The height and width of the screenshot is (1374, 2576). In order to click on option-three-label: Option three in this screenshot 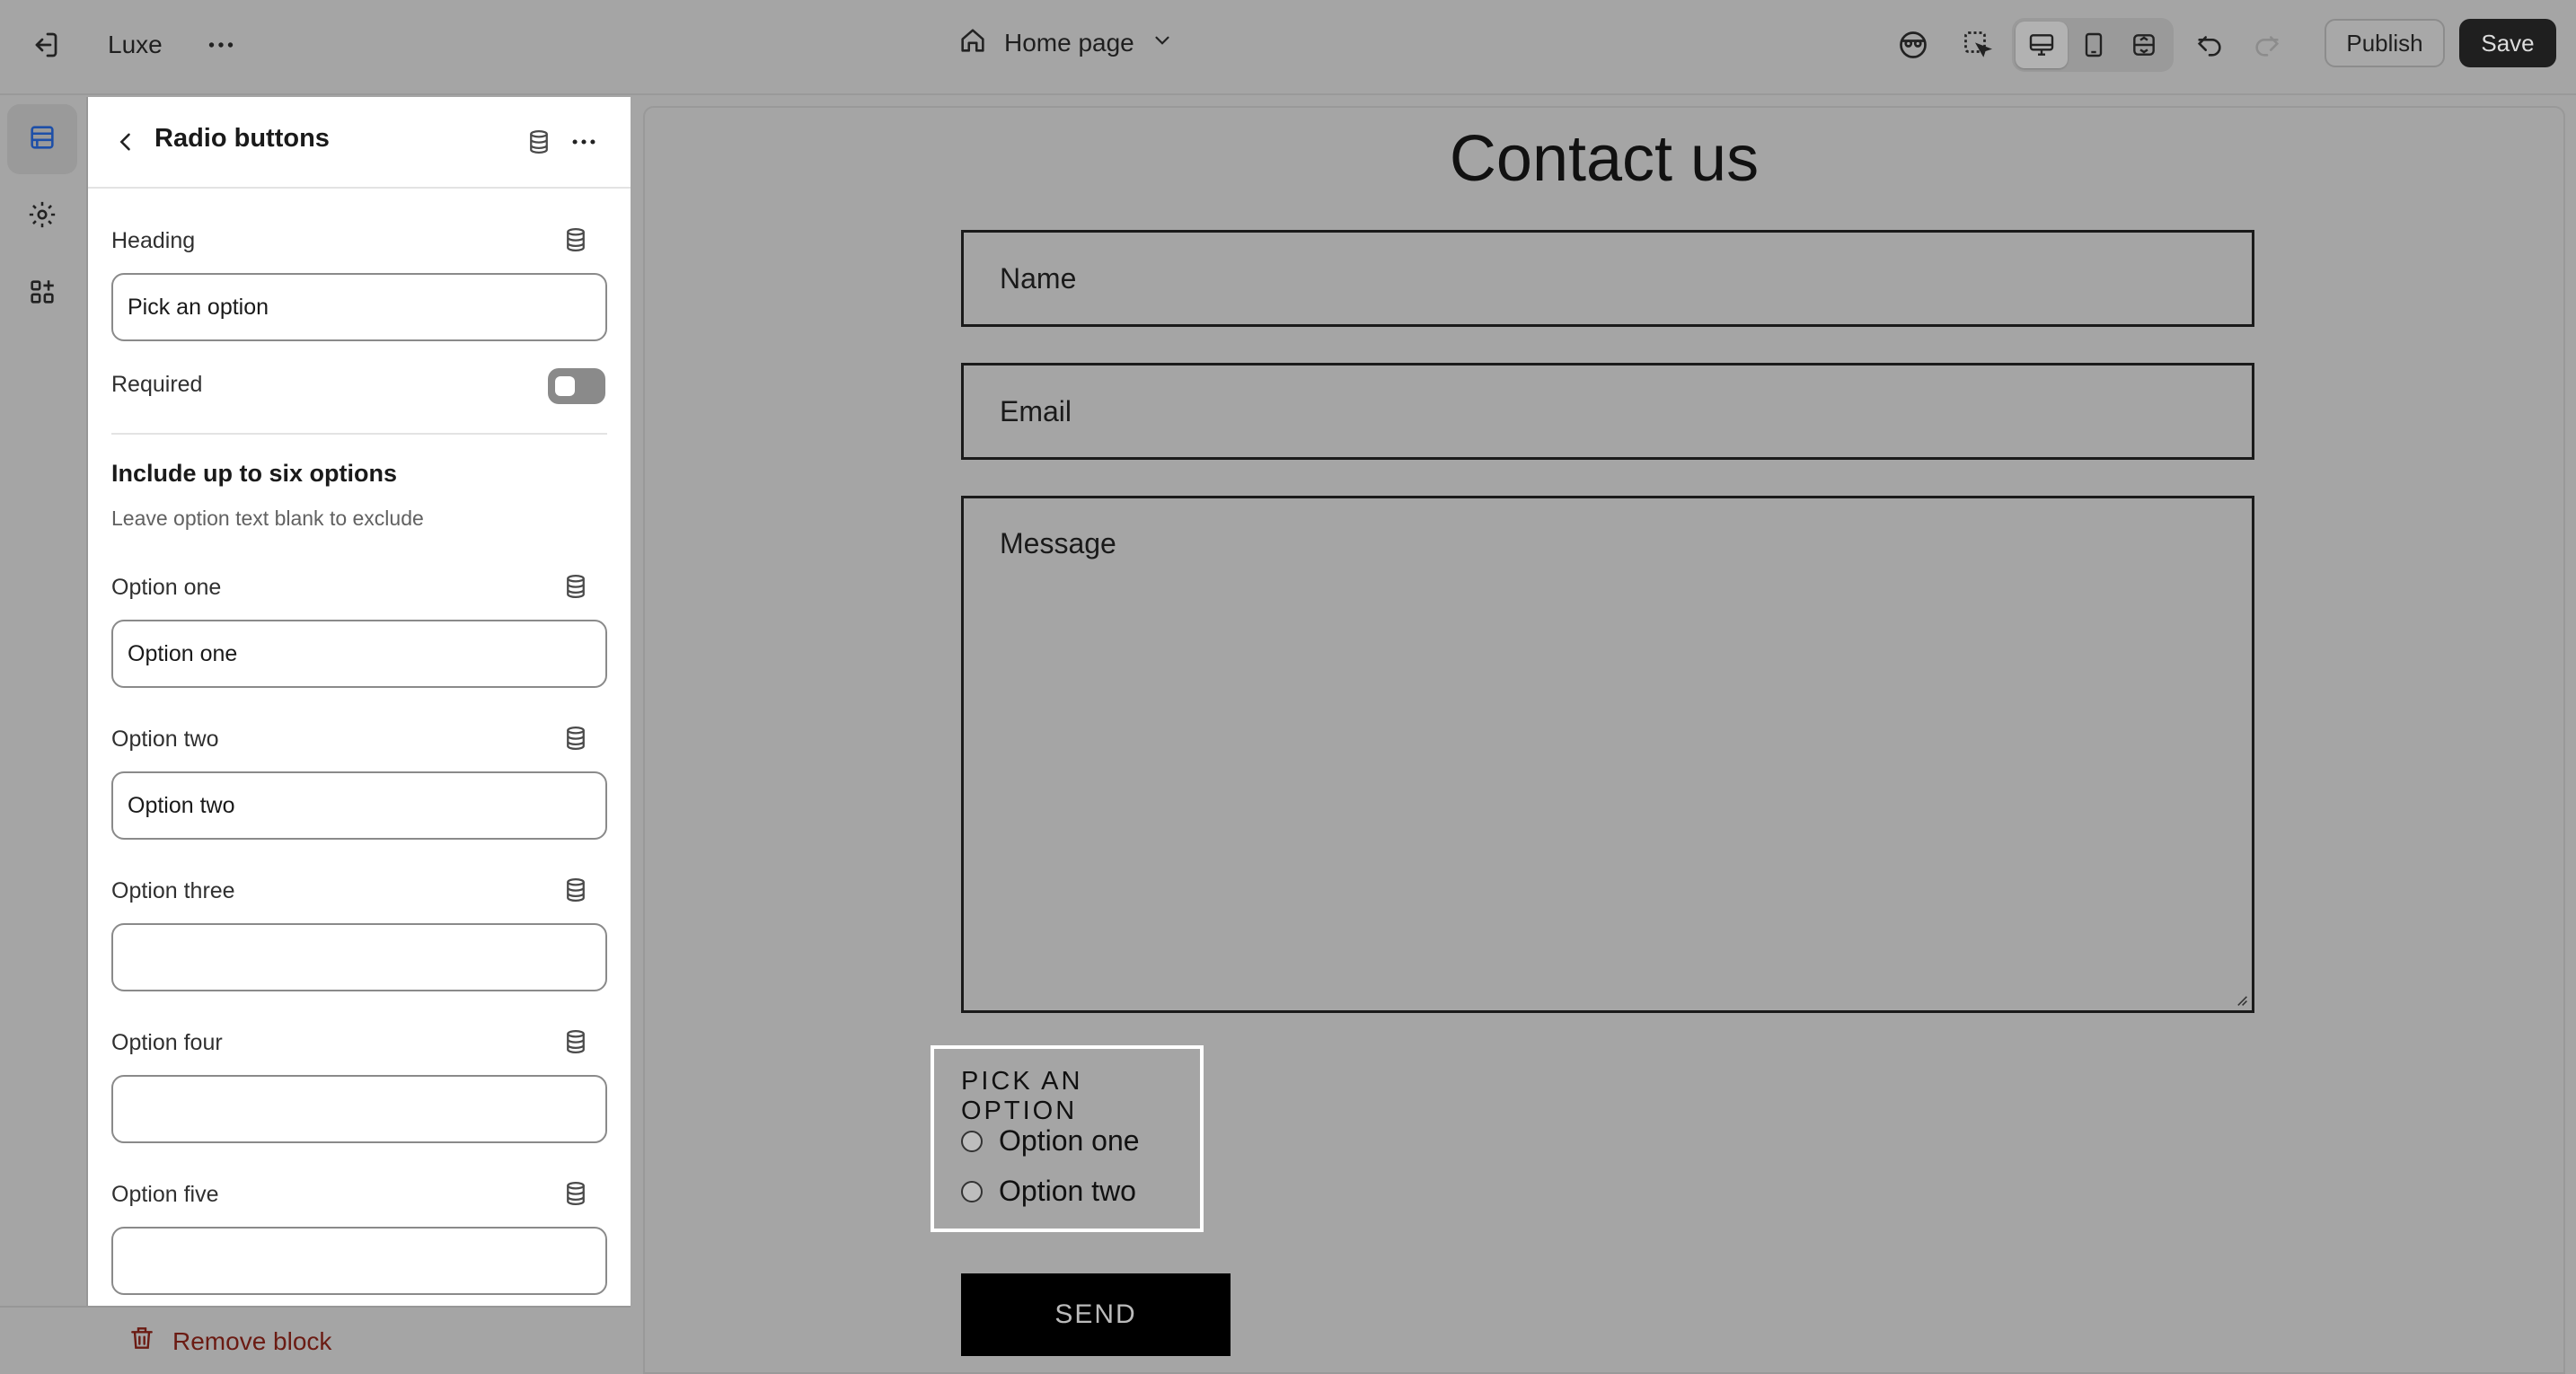, I will do `click(173, 891)`.